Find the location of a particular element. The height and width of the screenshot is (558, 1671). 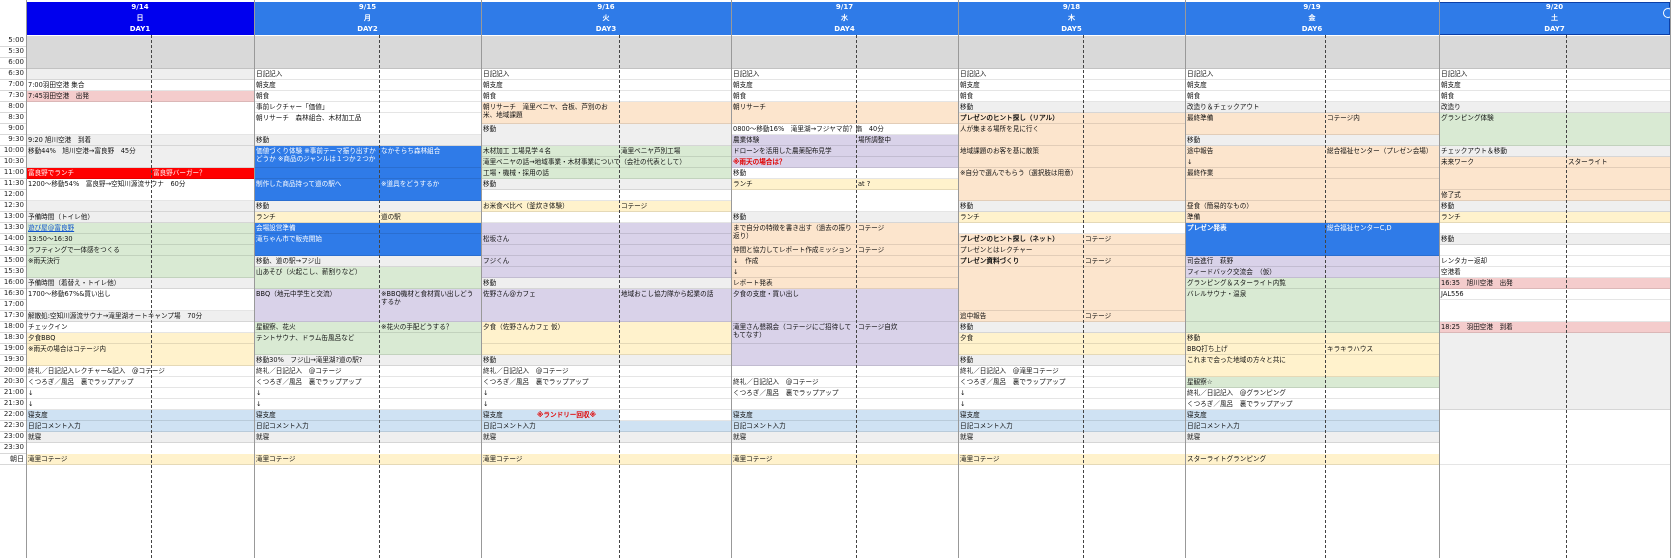

schedule-cell: キラキラハウス is located at coordinates (1382, 349).